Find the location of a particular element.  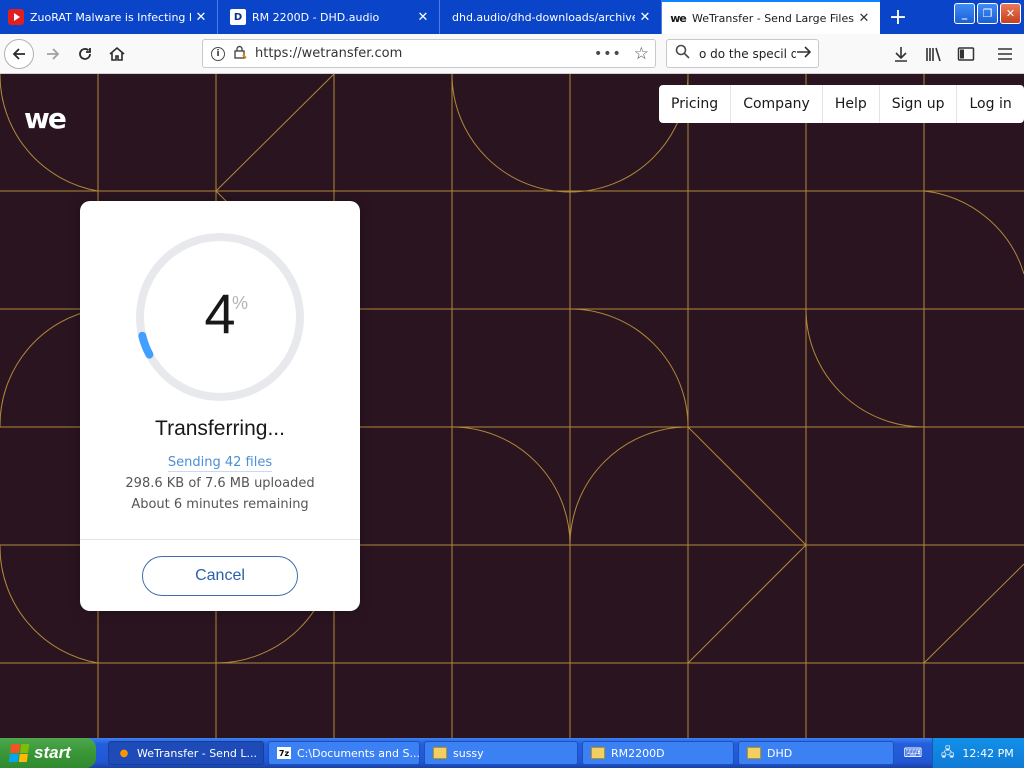

search-input: o do the specil d is located at coordinates (747, 54).